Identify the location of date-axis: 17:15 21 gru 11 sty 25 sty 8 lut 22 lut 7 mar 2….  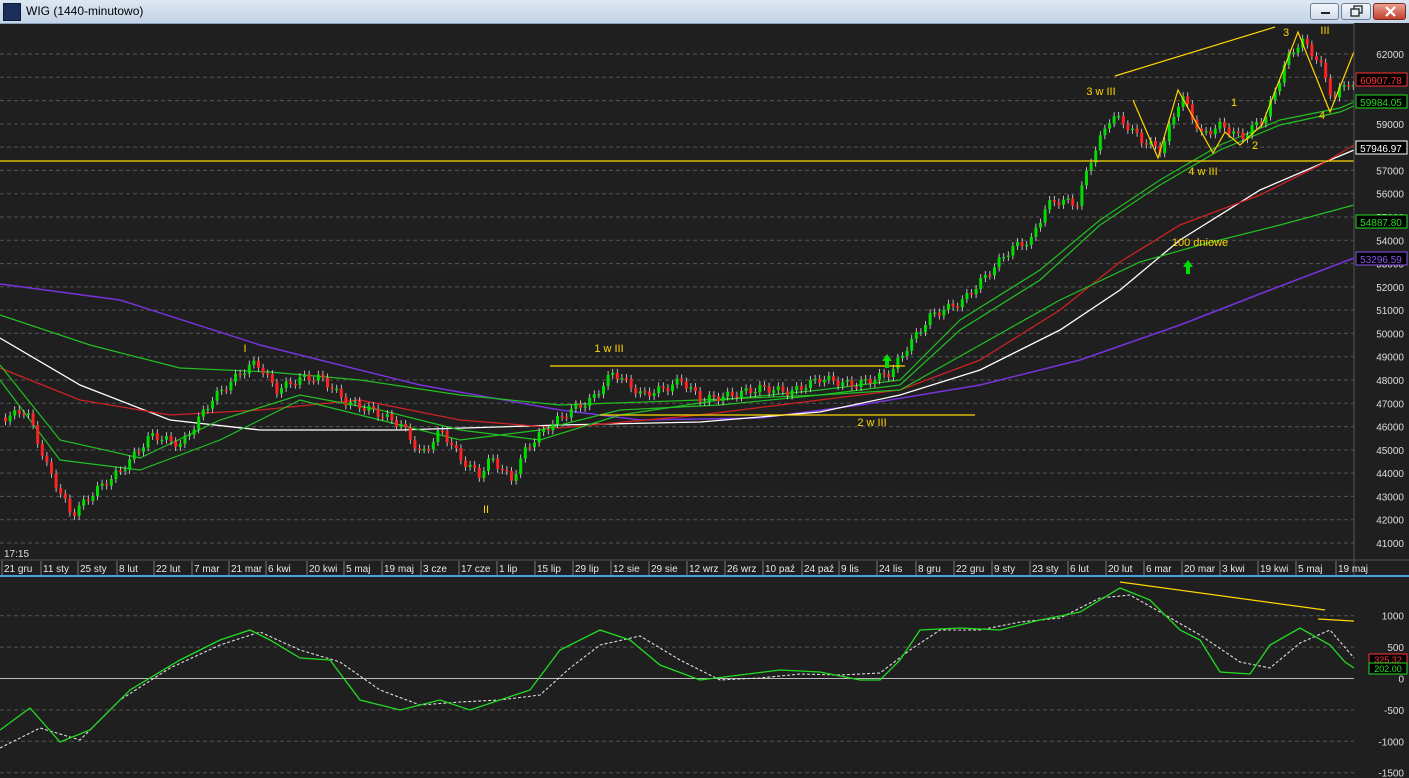
(704, 563).